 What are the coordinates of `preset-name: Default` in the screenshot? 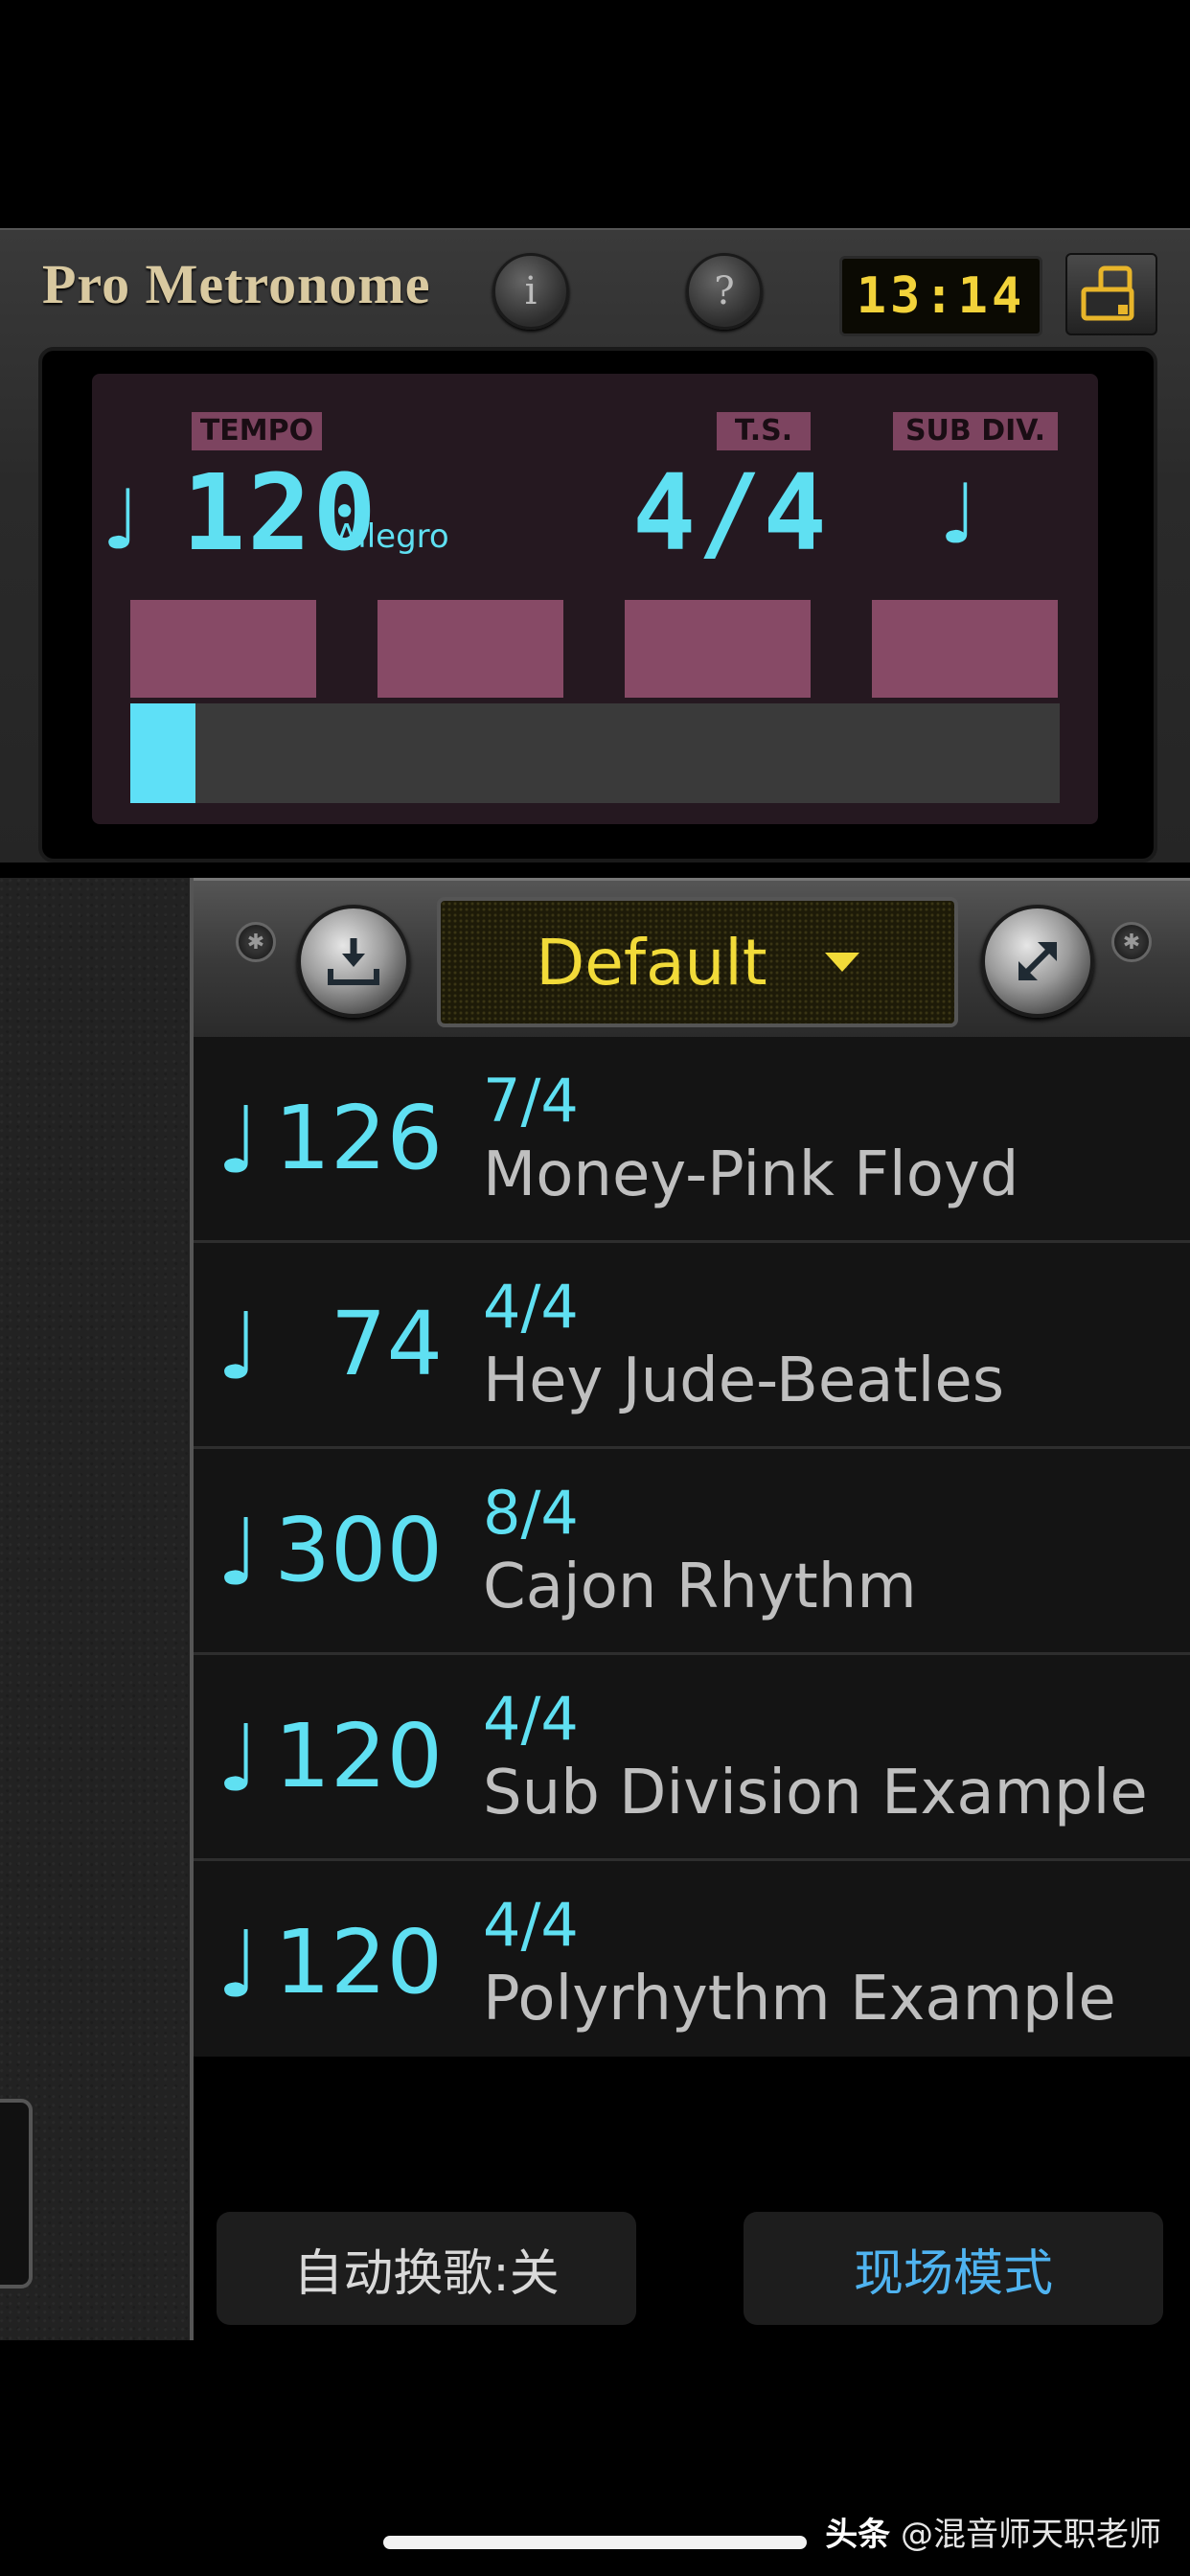 It's located at (652, 962).